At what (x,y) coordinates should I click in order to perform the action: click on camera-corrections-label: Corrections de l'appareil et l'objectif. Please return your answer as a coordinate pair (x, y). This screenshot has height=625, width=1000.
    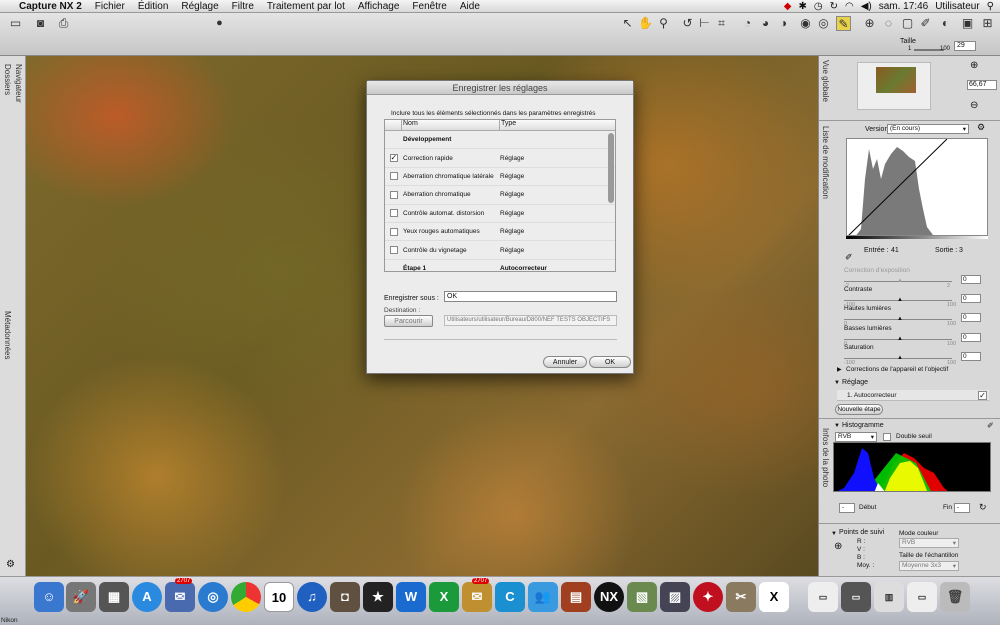
    Looking at the image, I should click on (897, 369).